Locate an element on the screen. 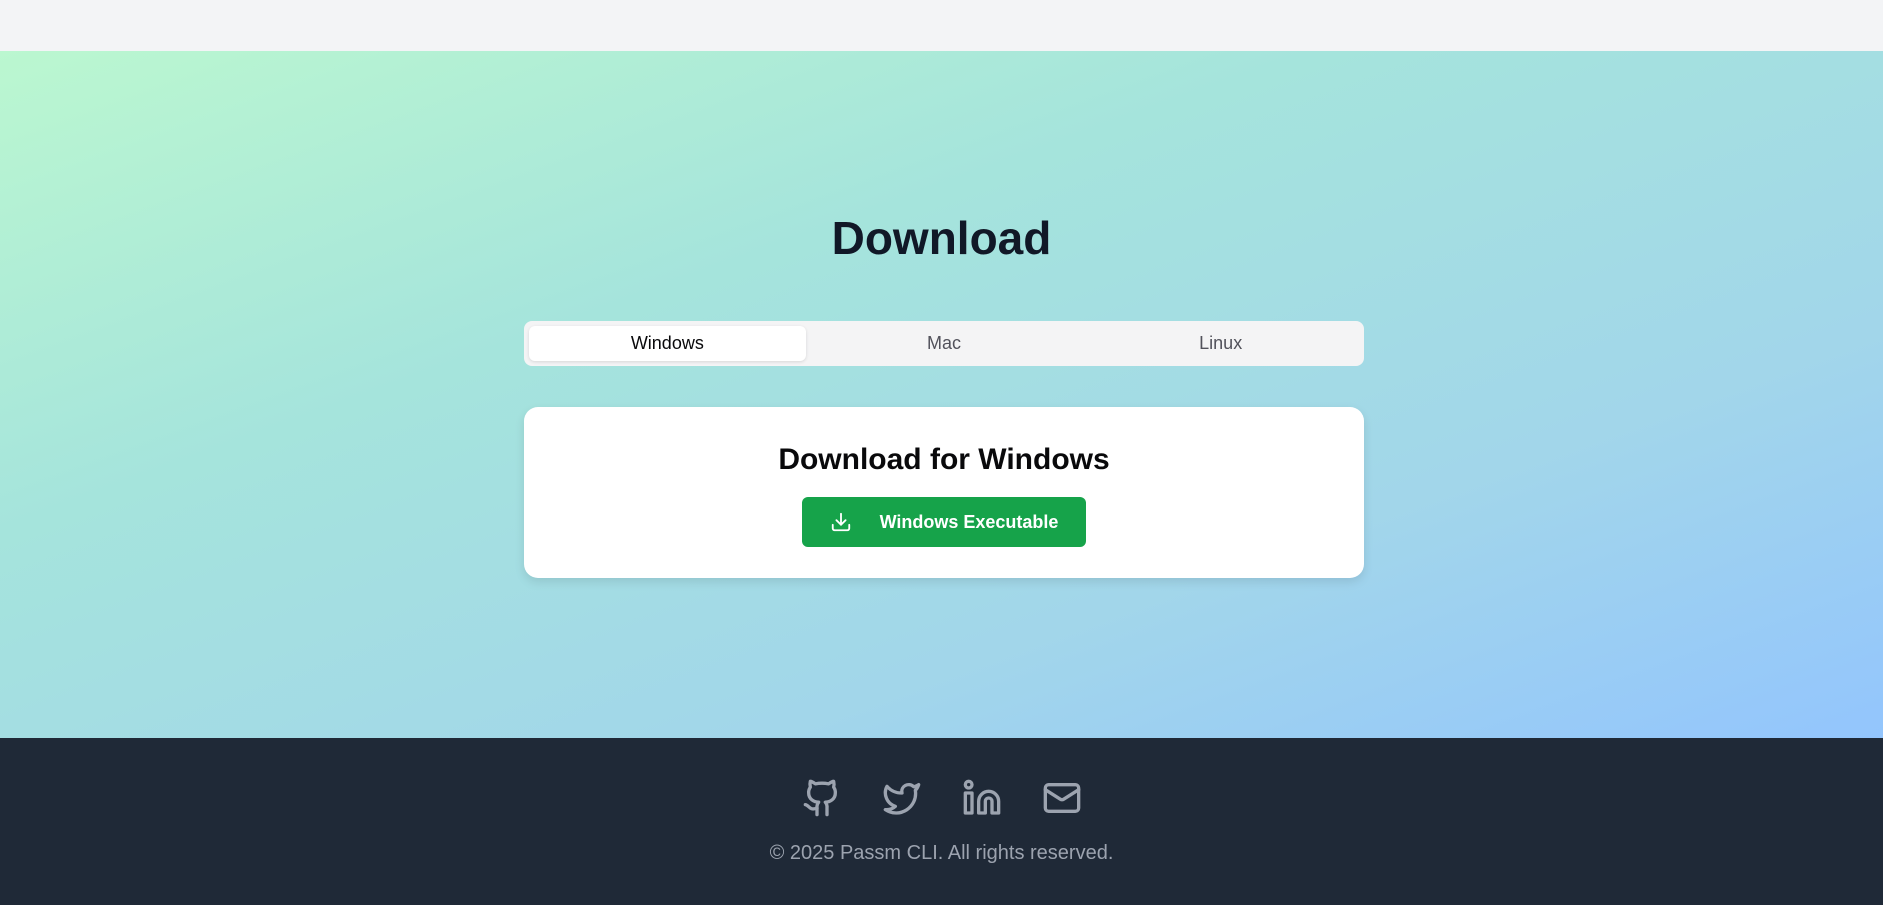 This screenshot has width=1883, height=905. tab-linux: Linux is located at coordinates (1220, 343).